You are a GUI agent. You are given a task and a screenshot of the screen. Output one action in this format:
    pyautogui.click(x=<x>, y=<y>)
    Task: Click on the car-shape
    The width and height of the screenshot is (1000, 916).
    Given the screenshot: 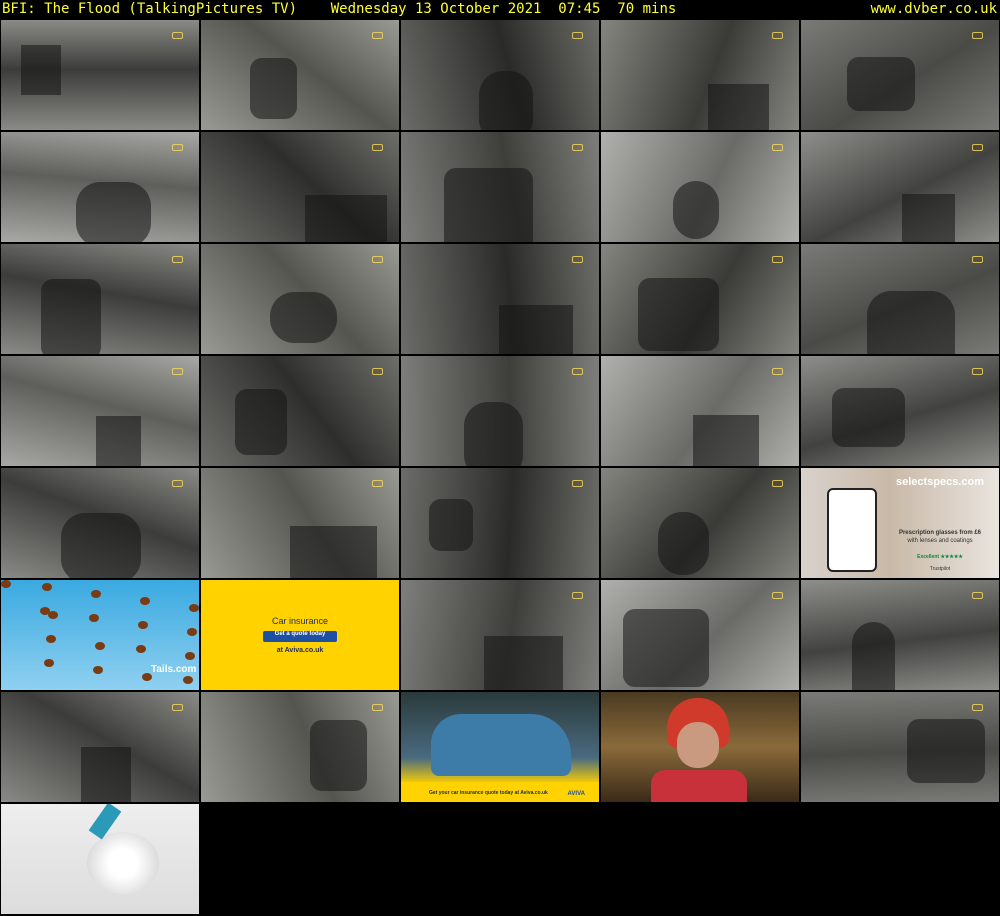 What is the action you would take?
    pyautogui.click(x=501, y=745)
    